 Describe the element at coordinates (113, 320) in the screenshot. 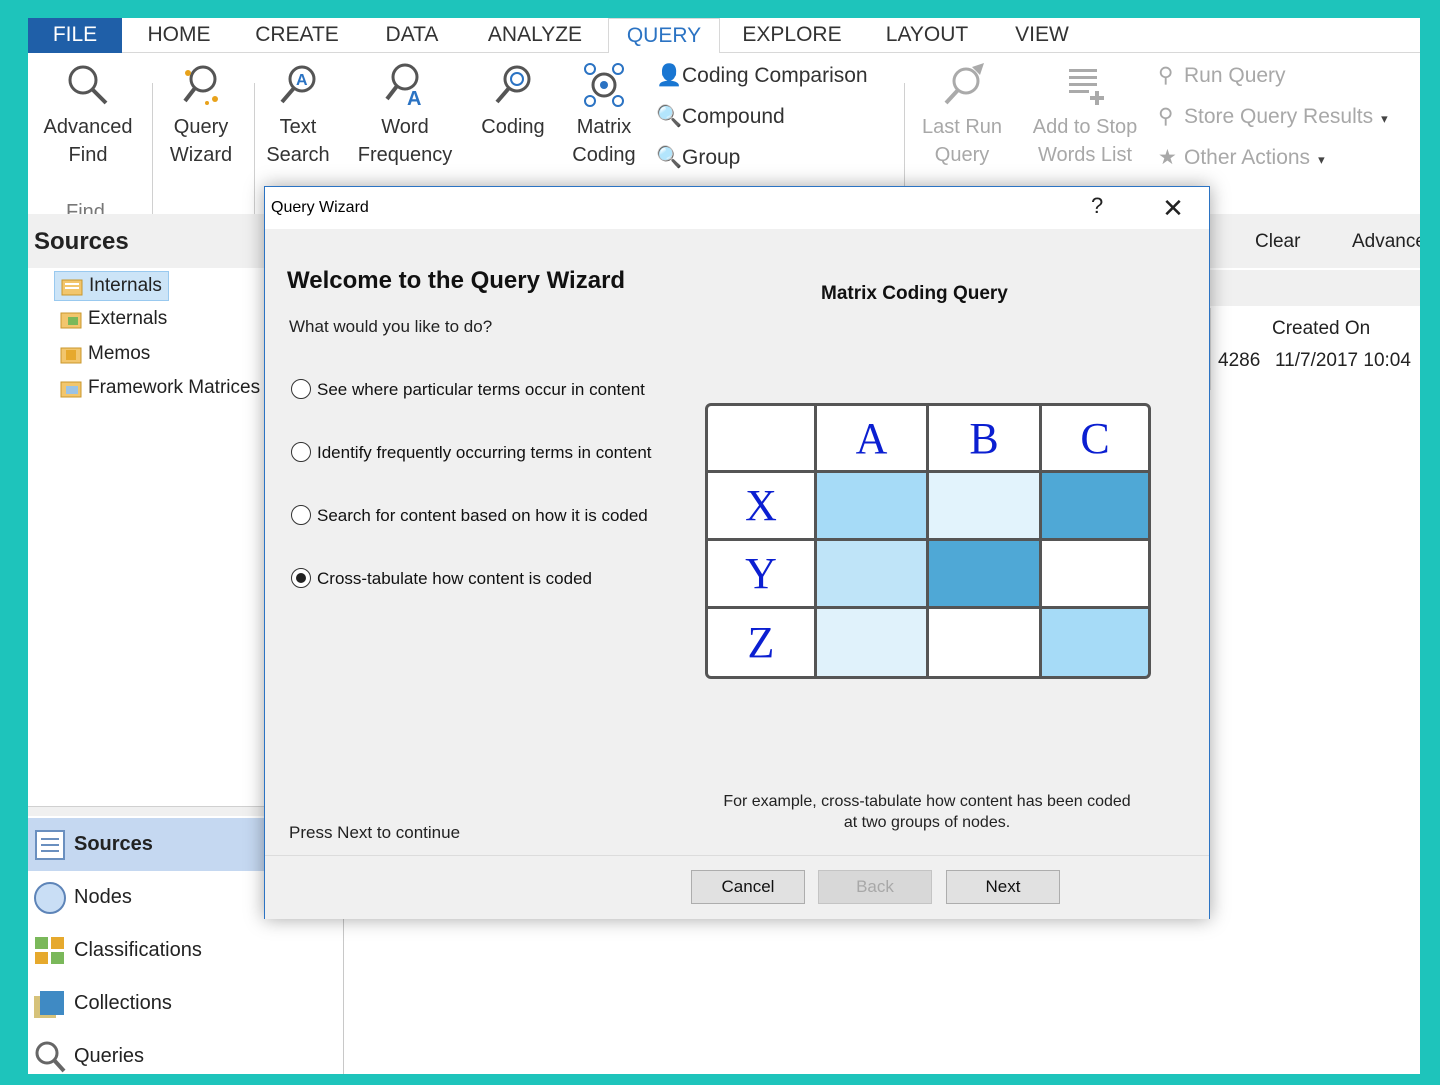

I see `tree-item-externals: Externals` at that location.